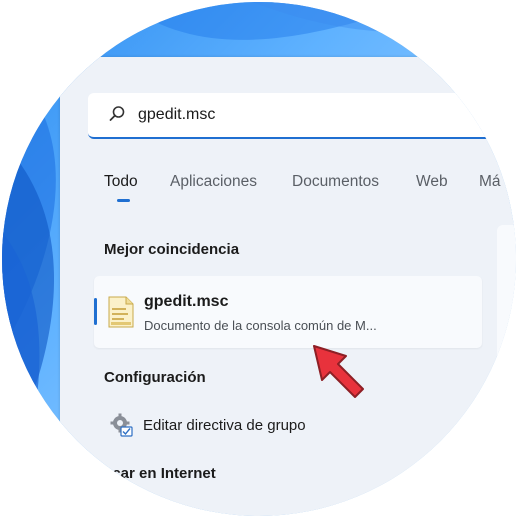 This screenshot has width=520, height=520. Describe the element at coordinates (160, 473) in the screenshot. I see `web-search-heading: scar en Internet` at that location.